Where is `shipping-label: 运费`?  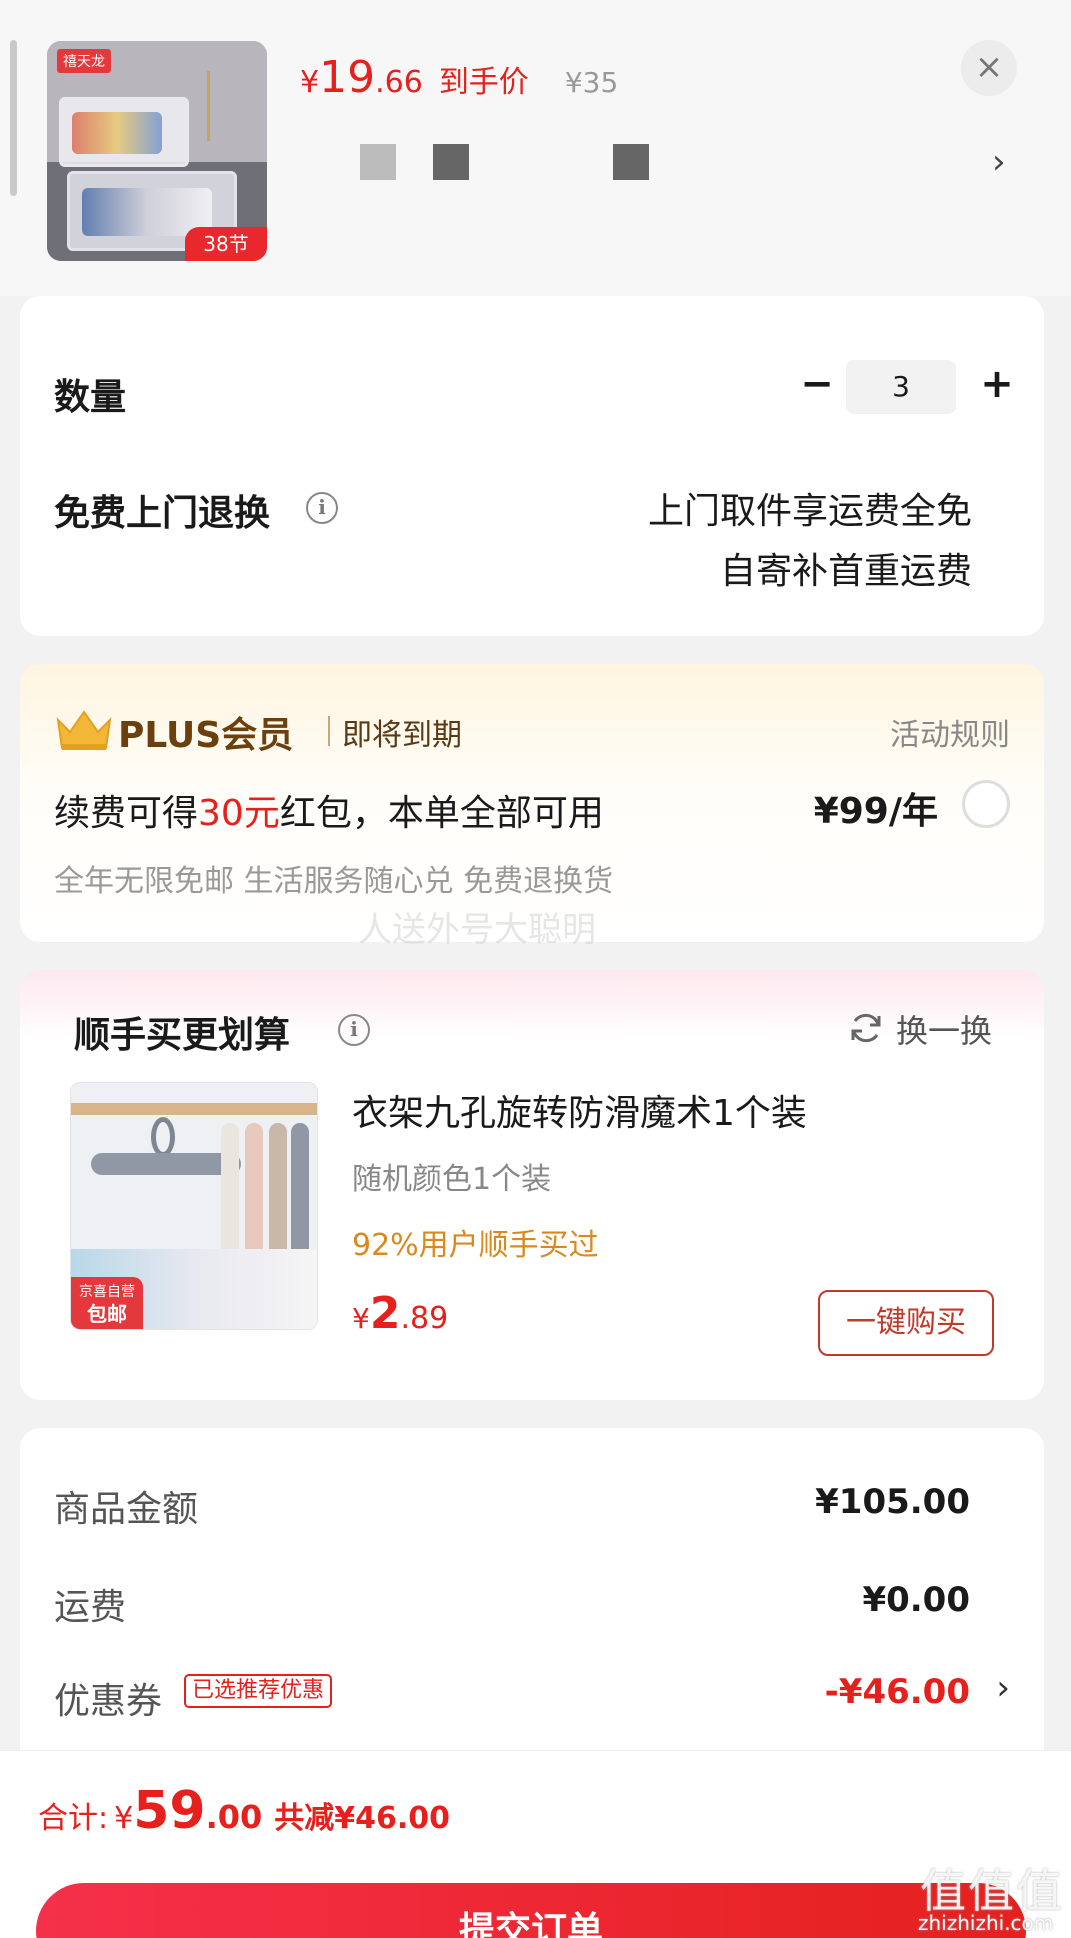
shipping-label: 运费 is located at coordinates (90, 1607).